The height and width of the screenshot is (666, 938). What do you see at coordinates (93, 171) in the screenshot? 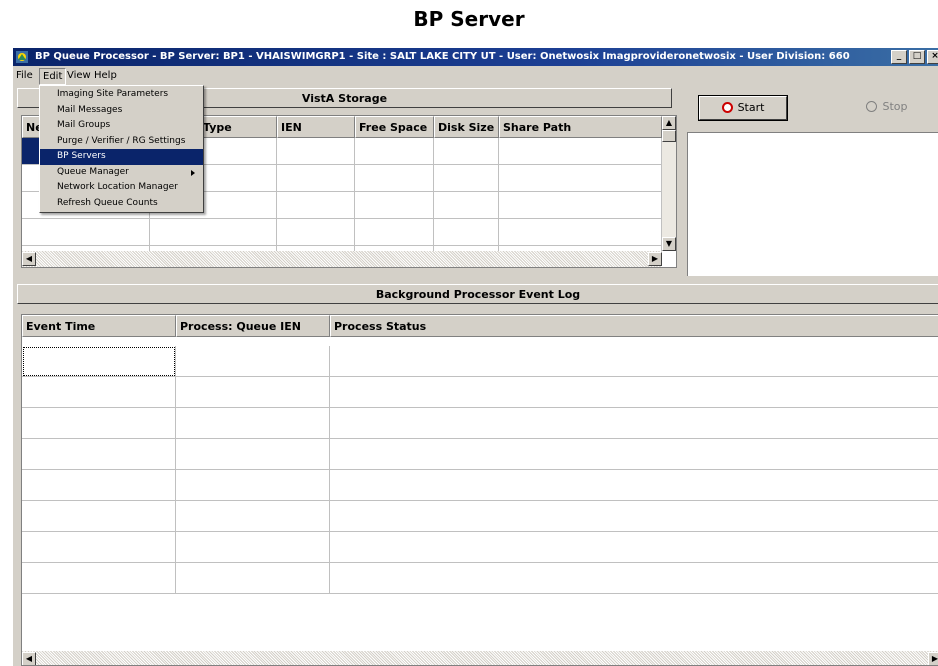
I see `menu-item-queue-manager-label: Queue Manager` at bounding box center [93, 171].